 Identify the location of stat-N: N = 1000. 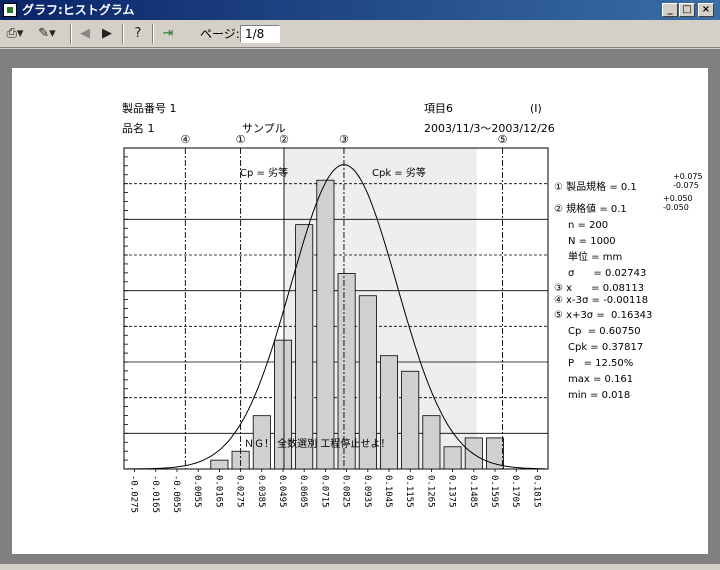
(592, 241).